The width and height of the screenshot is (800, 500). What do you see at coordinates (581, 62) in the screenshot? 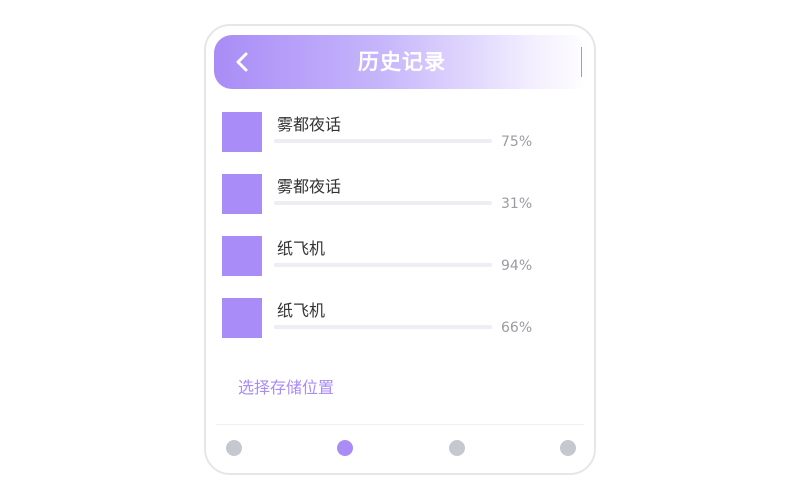
I see `header-divider` at bounding box center [581, 62].